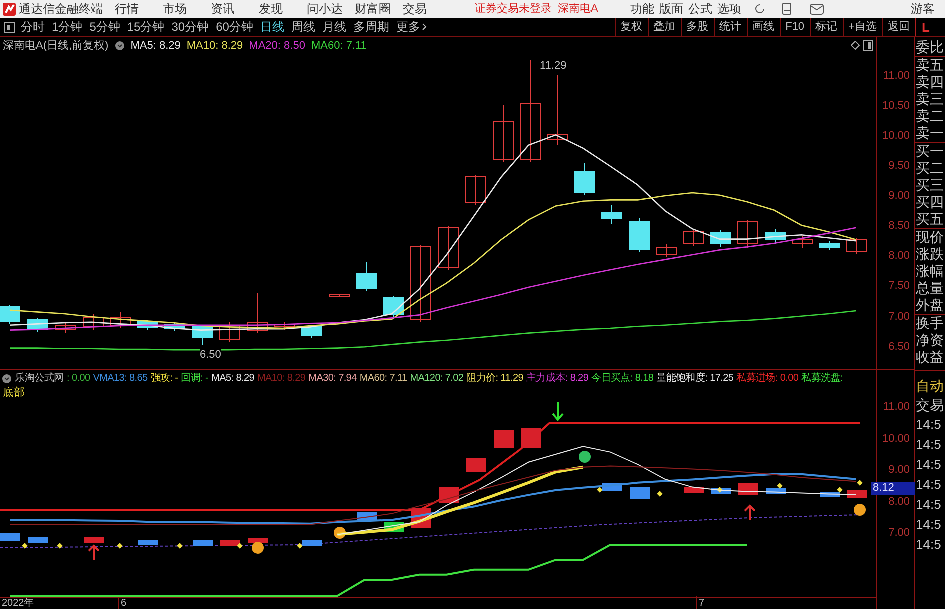  Describe the element at coordinates (930, 185) in the screenshot. I see `quote-field-label: 买三` at that location.